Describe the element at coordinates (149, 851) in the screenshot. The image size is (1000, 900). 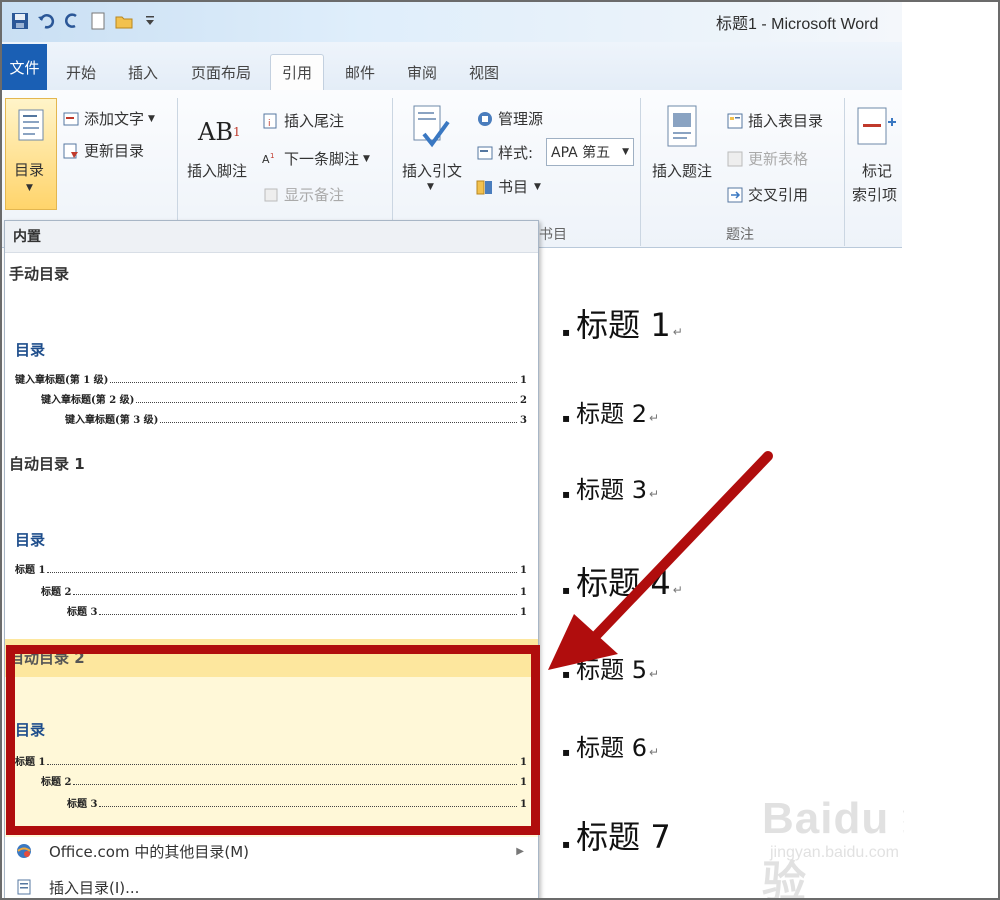
I see `more-tocs-label: Office.com 中的其他目录(M)` at that location.